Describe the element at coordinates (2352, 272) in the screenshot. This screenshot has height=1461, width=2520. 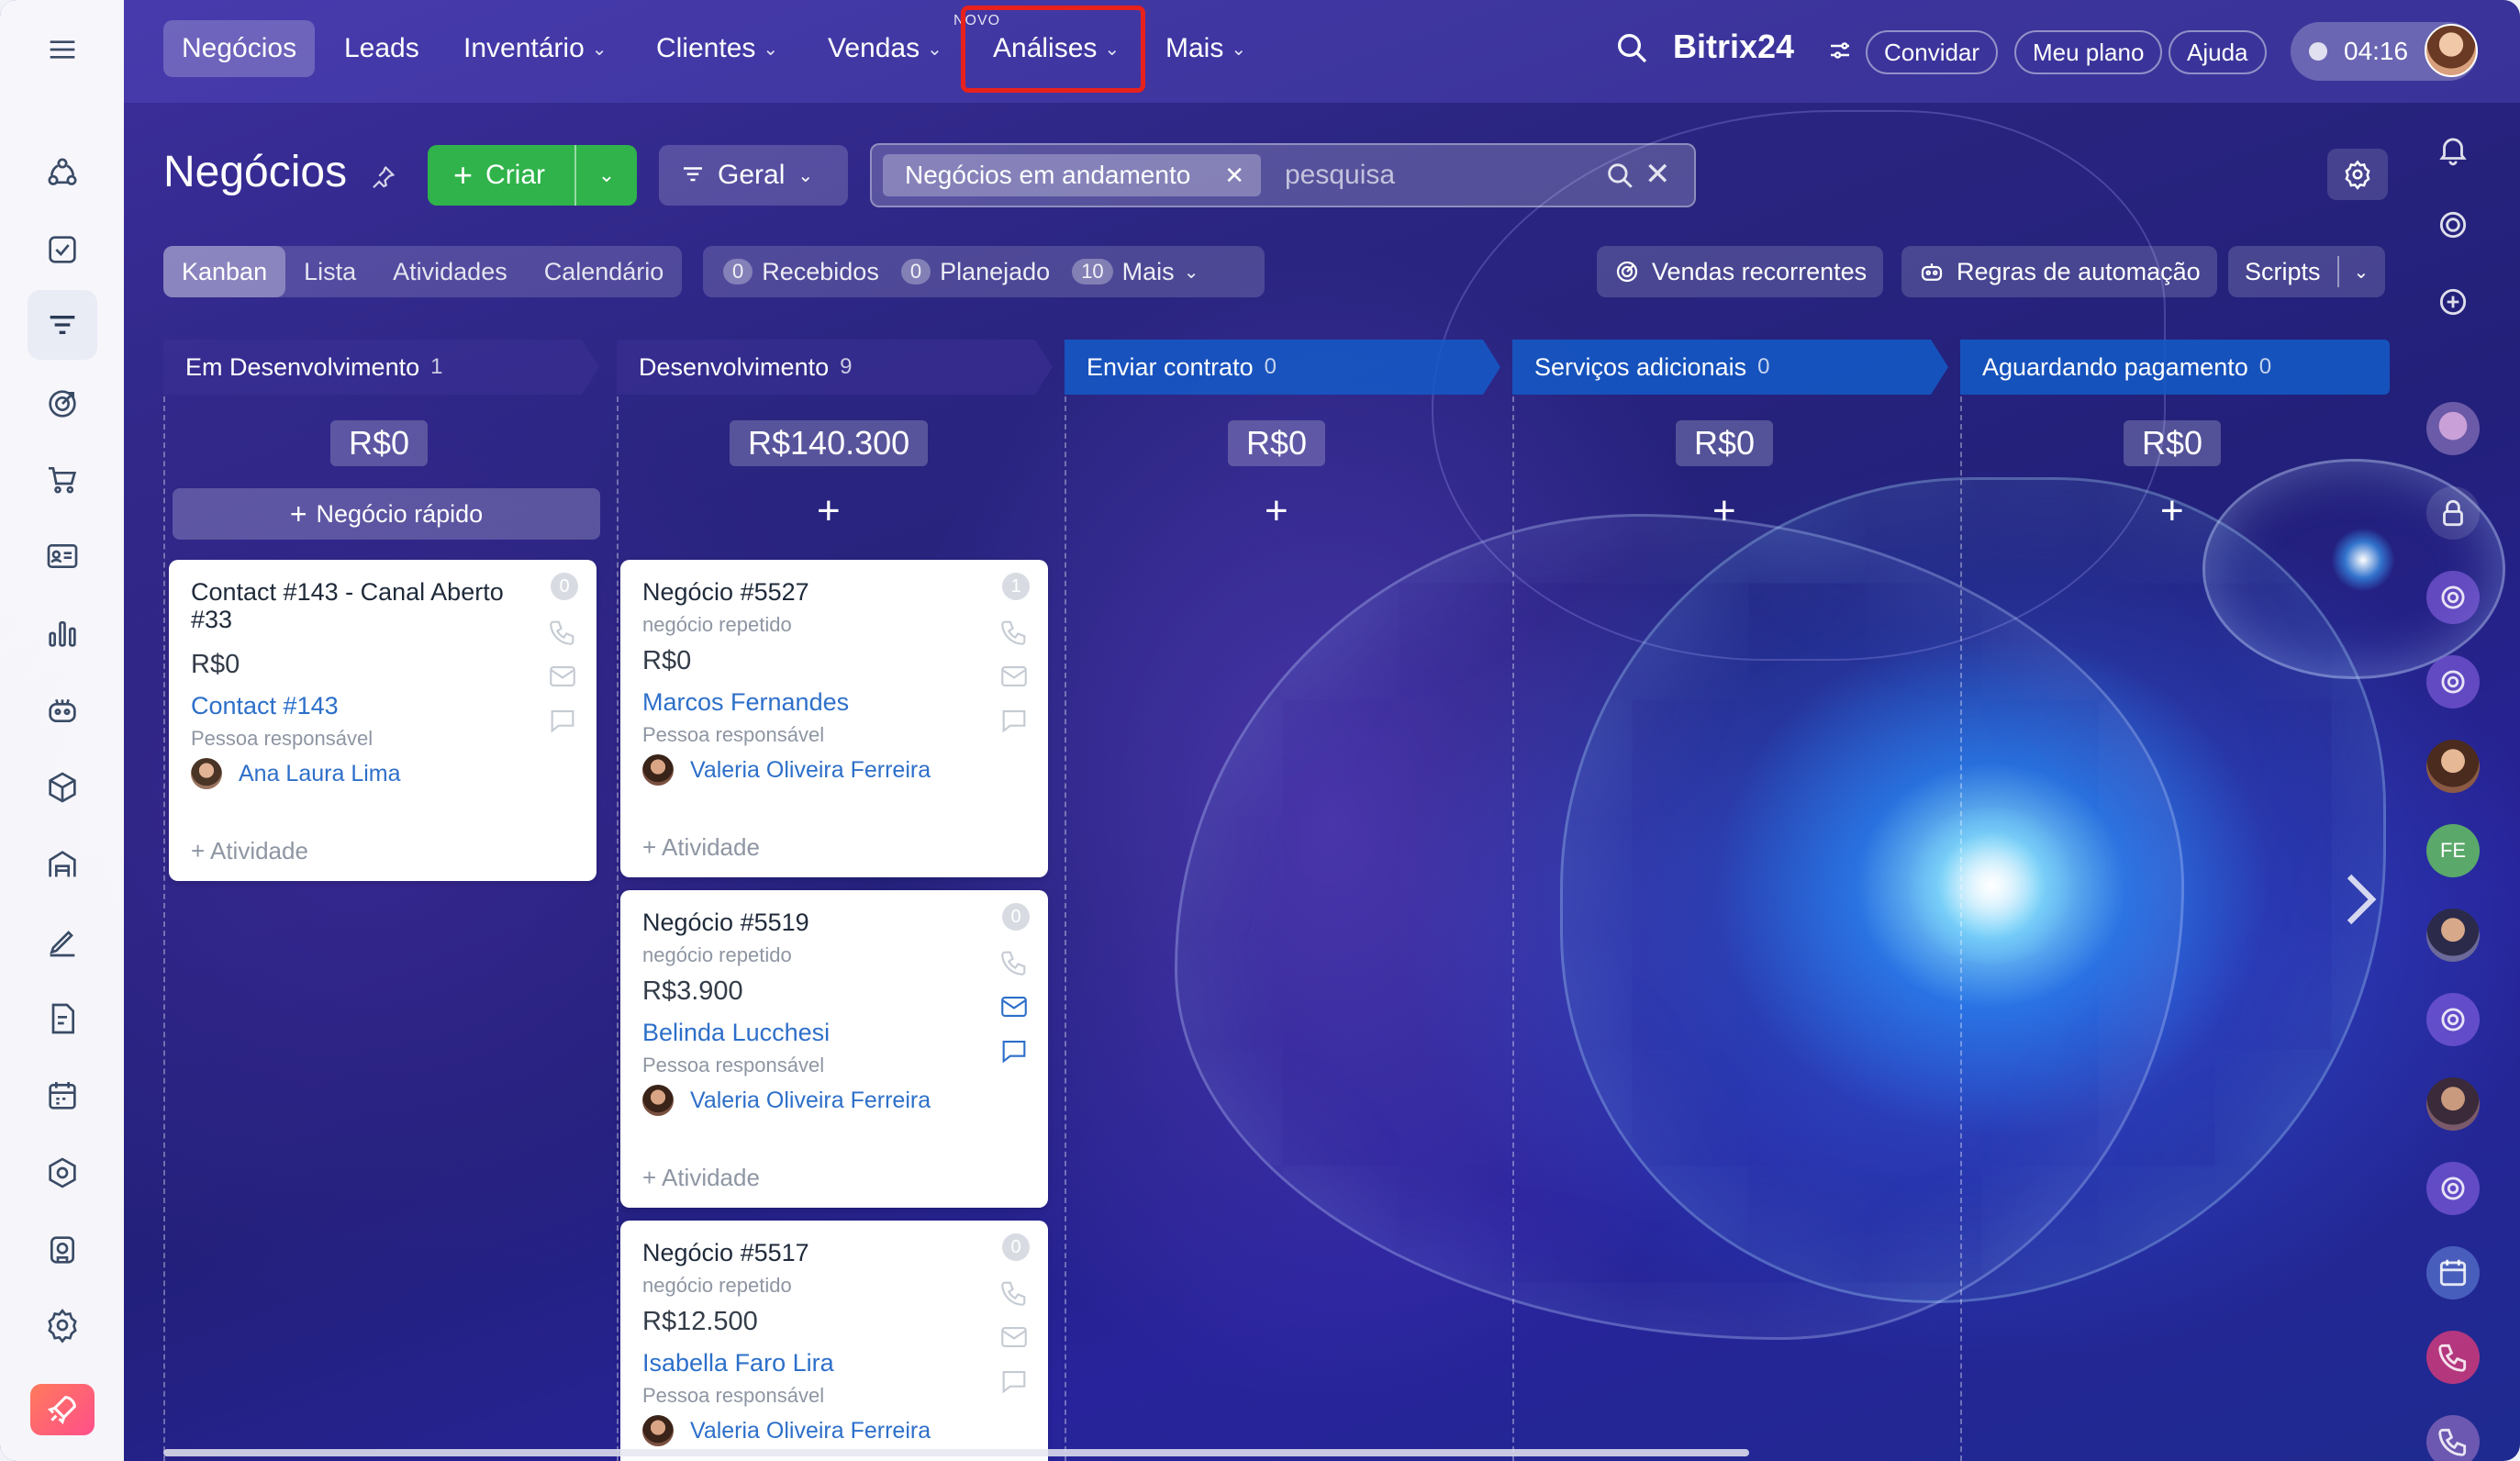
I see `chevron-down-icon: ⌄` at that location.